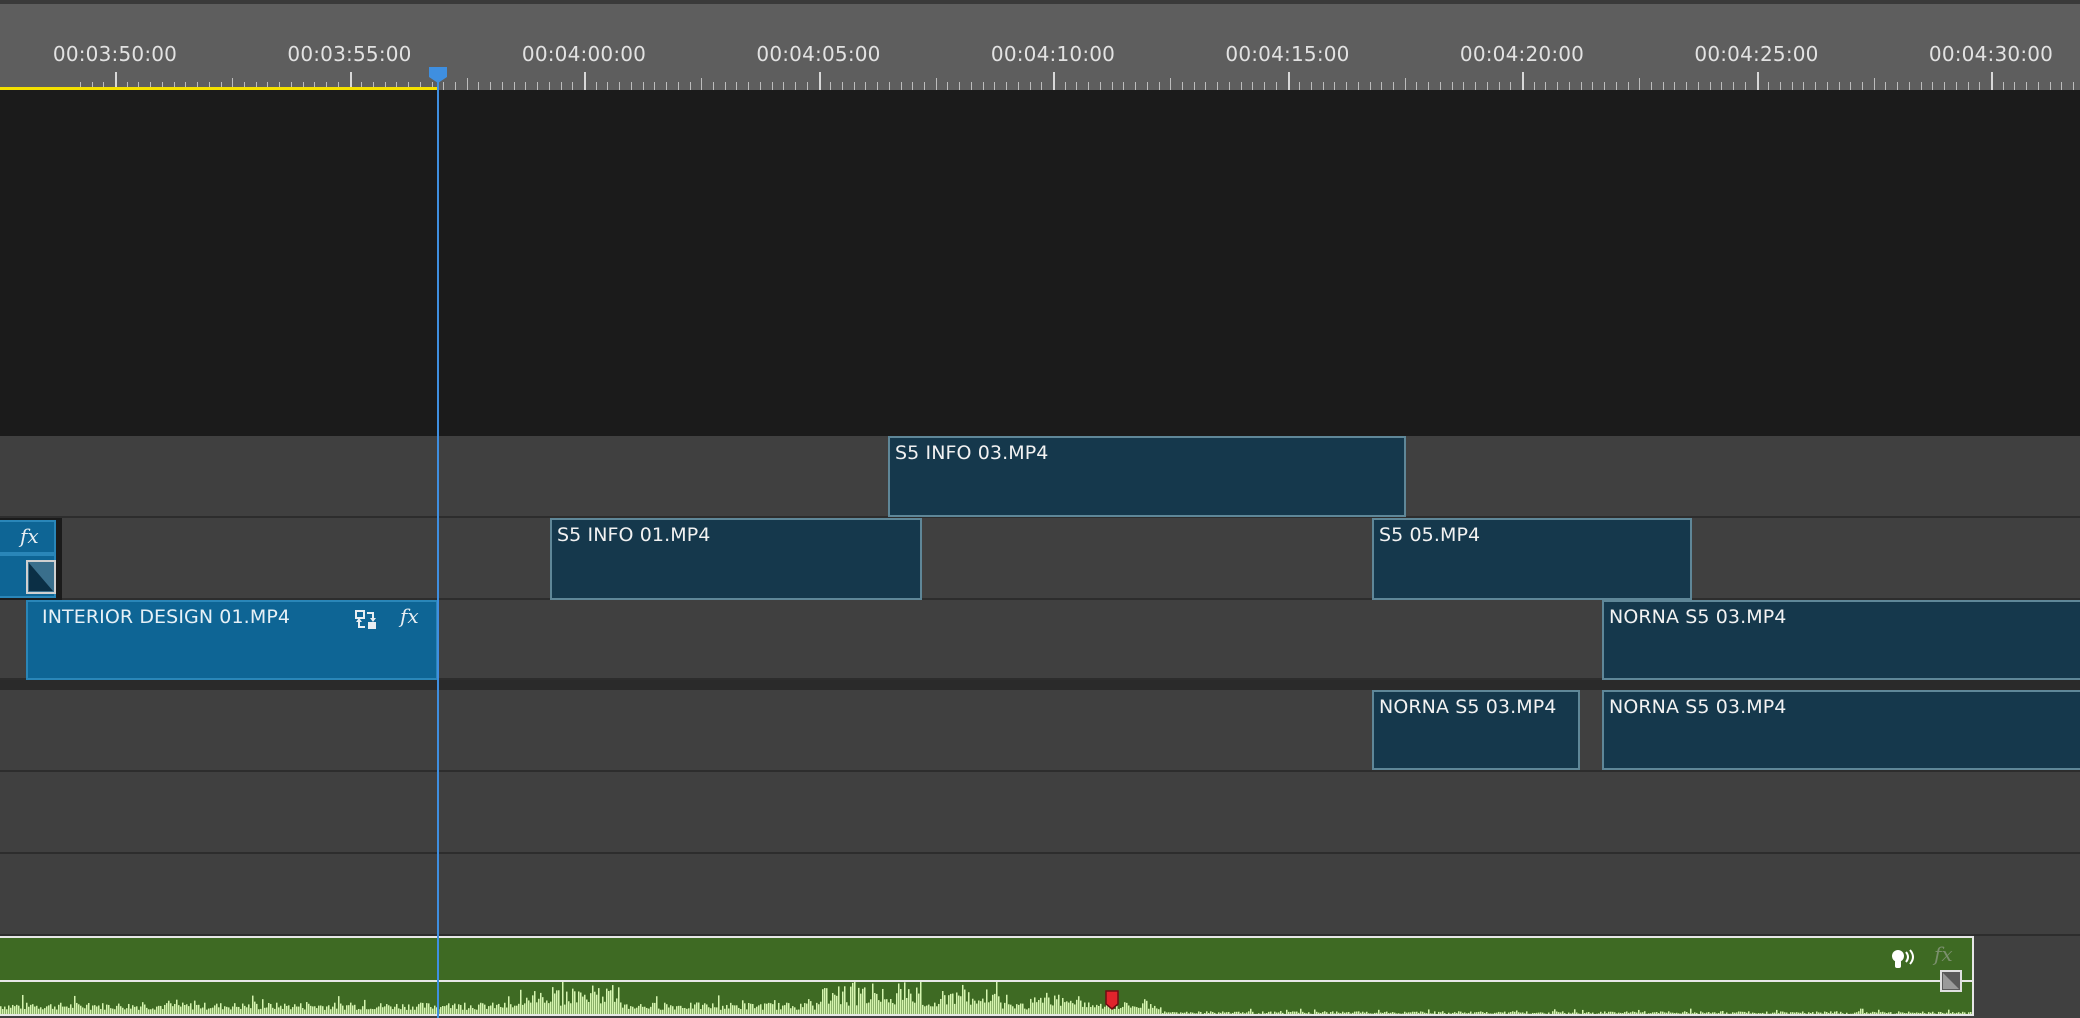 Image resolution: width=2080 pixels, height=1018 pixels. Describe the element at coordinates (1841, 730) in the screenshot. I see `clip-norna-s5-03-audio-right: NORNA S5 03.MP4` at that location.